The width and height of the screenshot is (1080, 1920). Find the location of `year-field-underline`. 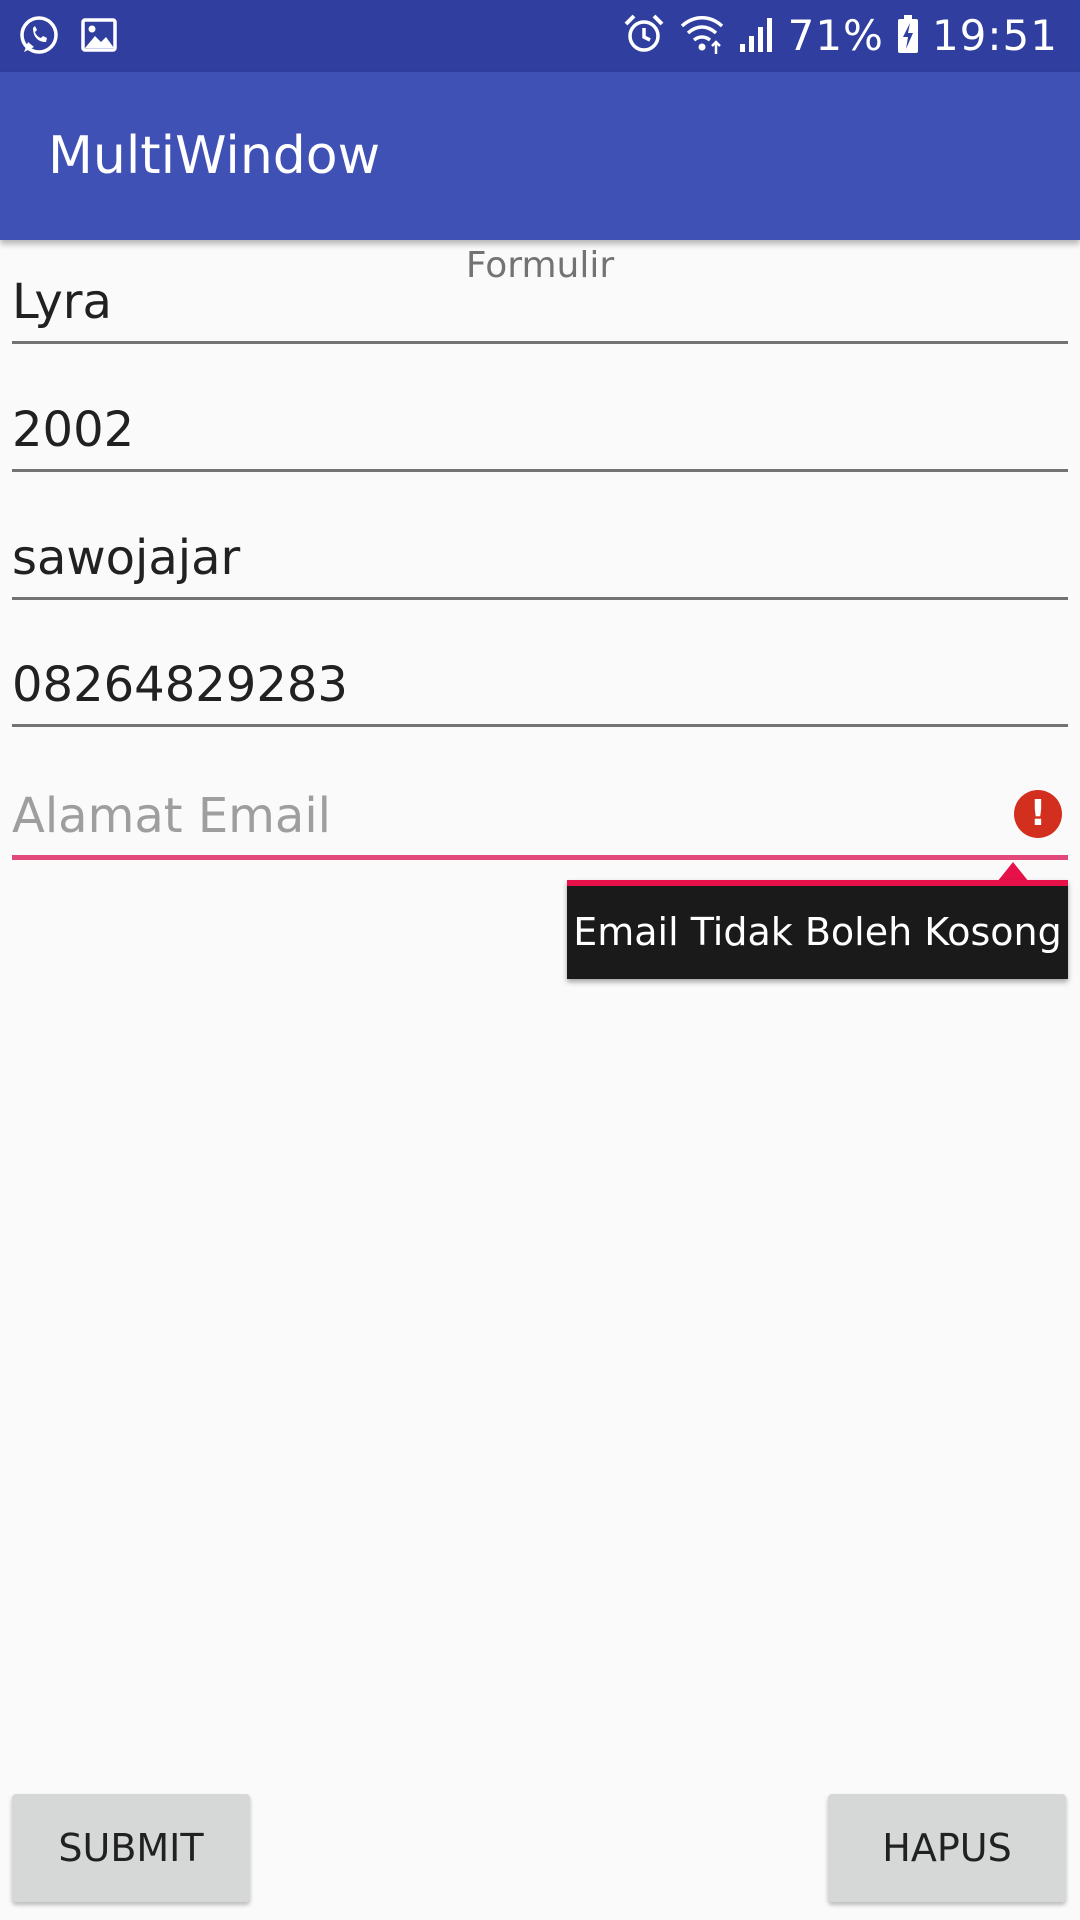

year-field-underline is located at coordinates (540, 470).